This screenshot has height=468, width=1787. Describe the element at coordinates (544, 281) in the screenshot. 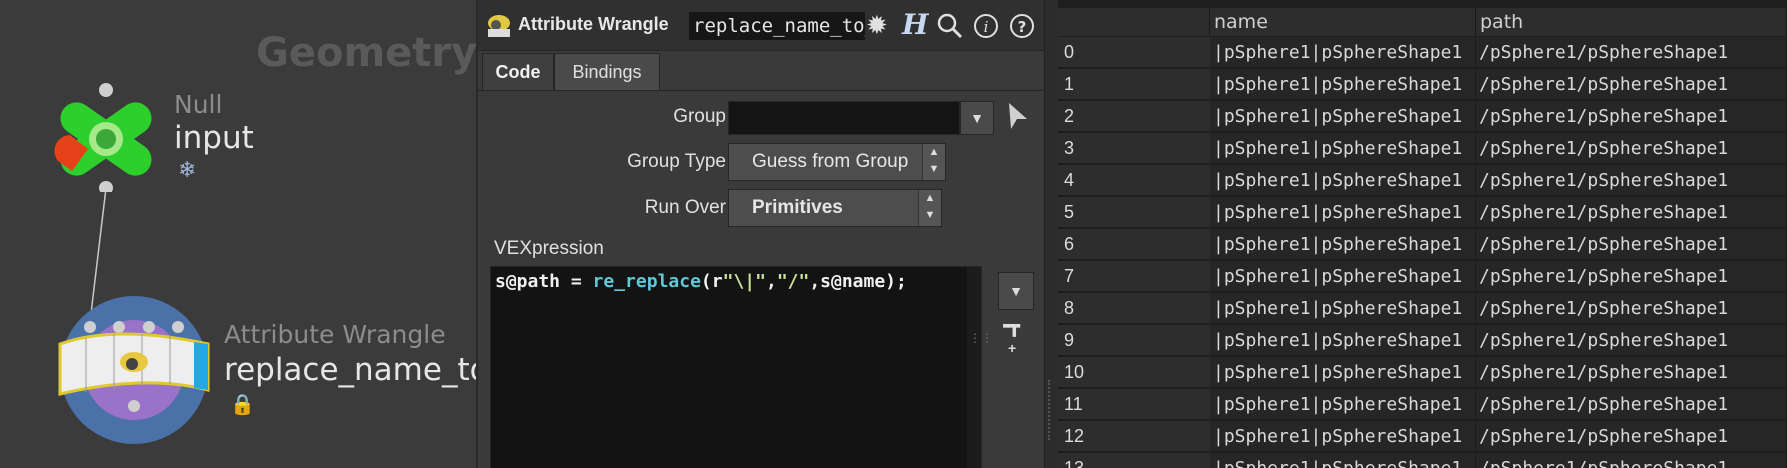

I see `code-assign: s@path =` at that location.